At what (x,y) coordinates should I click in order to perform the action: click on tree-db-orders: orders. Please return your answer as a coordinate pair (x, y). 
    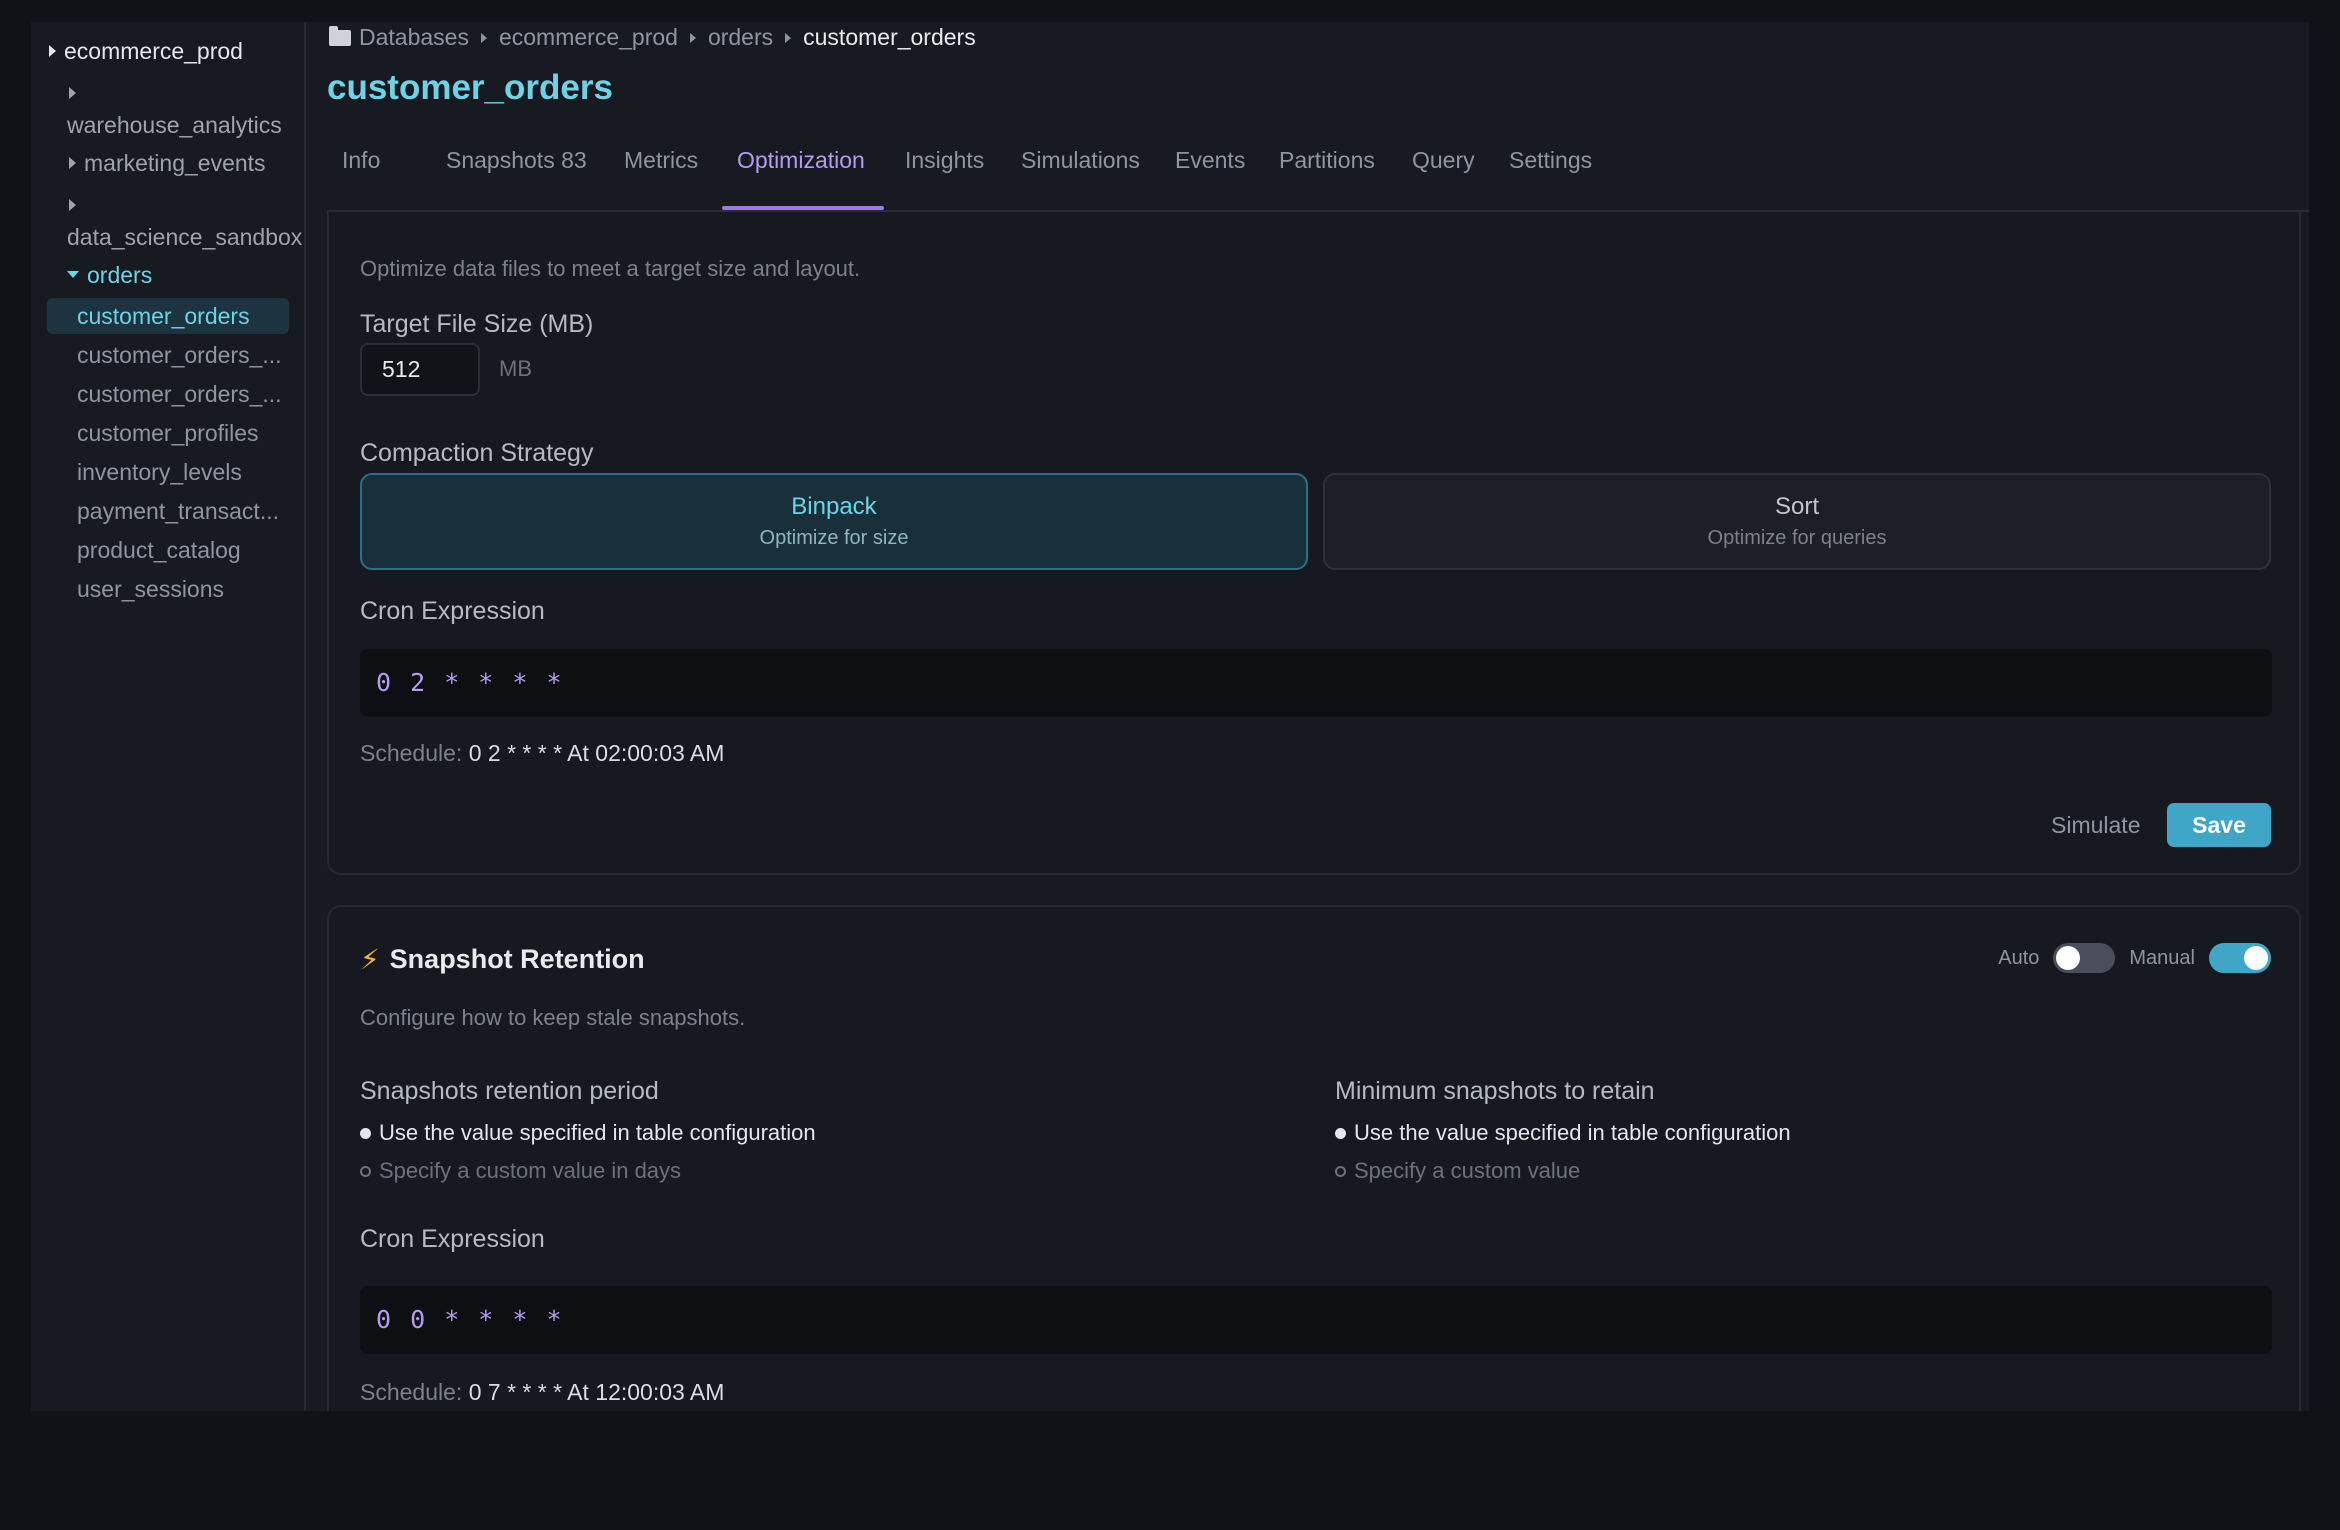
    Looking at the image, I should click on (109, 275).